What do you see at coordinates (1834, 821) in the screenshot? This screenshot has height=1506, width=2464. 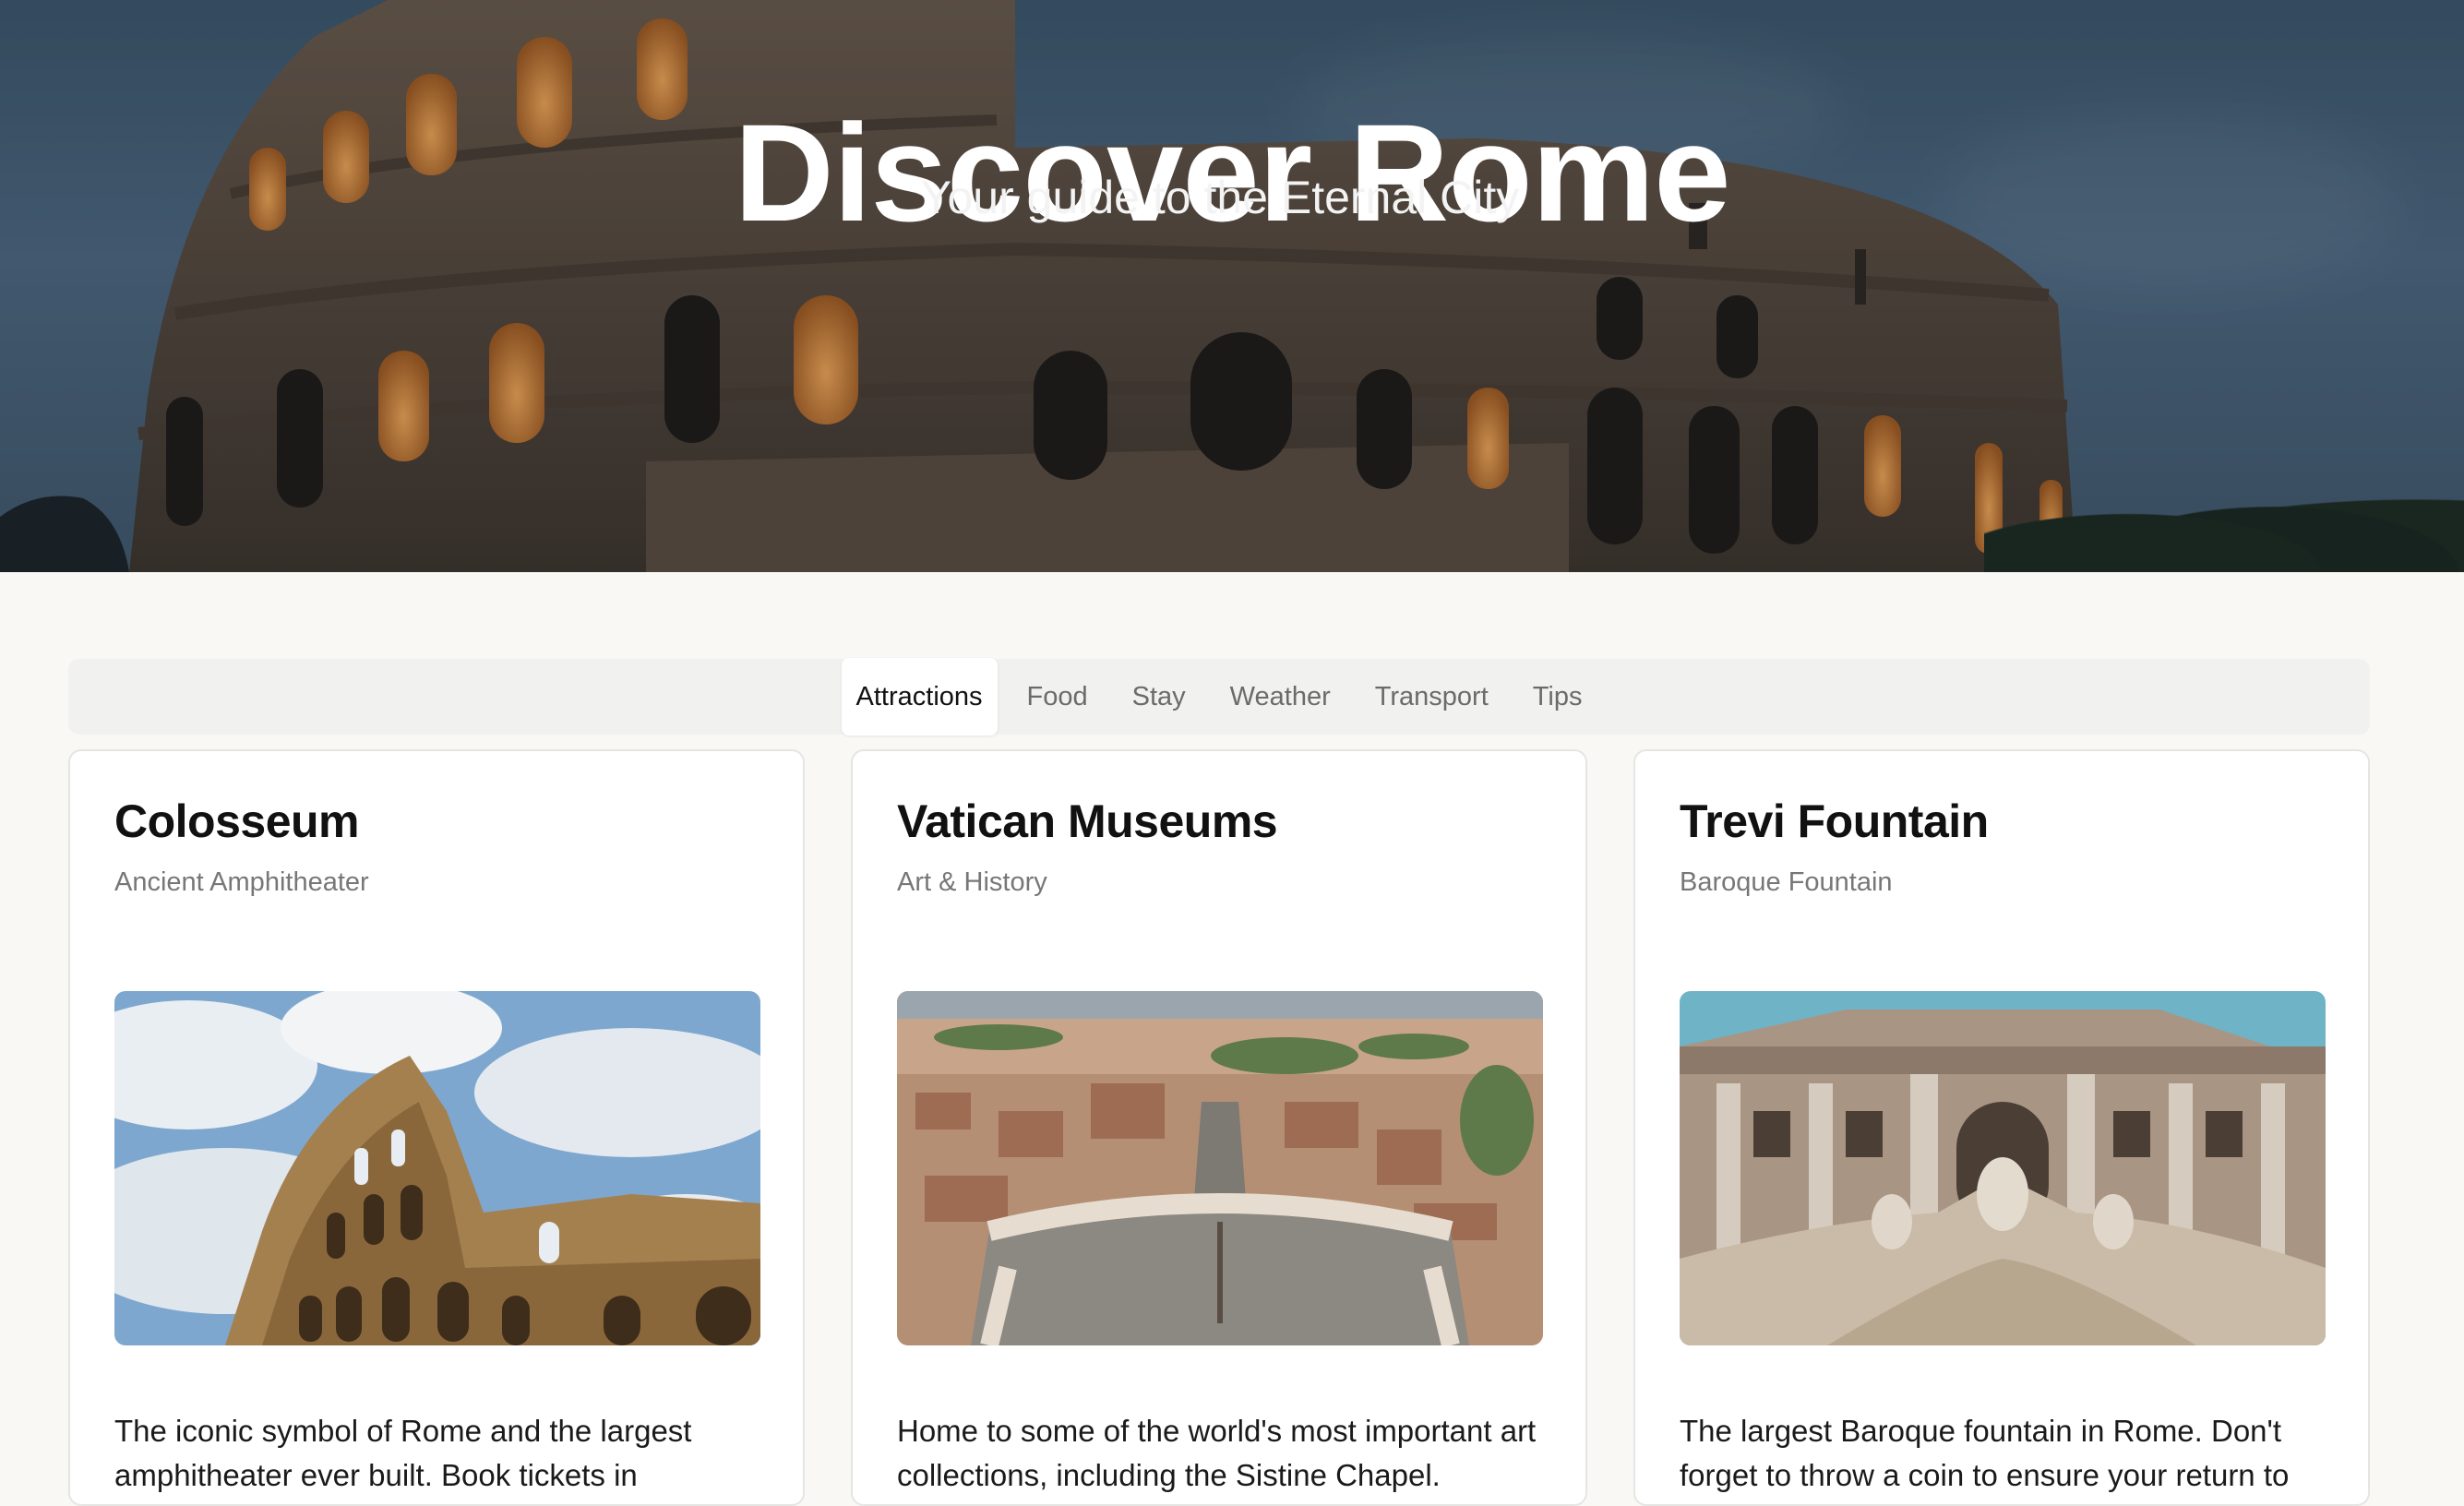 I see `card-title: Trevi Fountain` at bounding box center [1834, 821].